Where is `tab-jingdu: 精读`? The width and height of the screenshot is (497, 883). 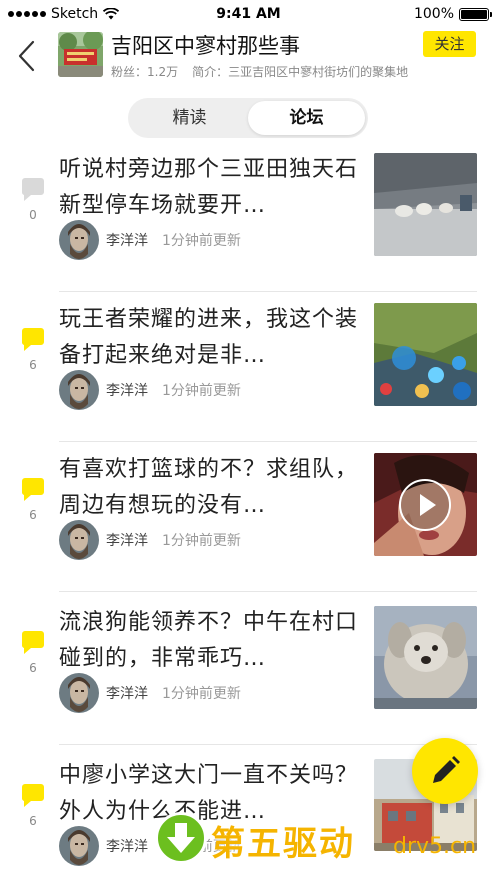
tab-jingdu: 精读 is located at coordinates (189, 118).